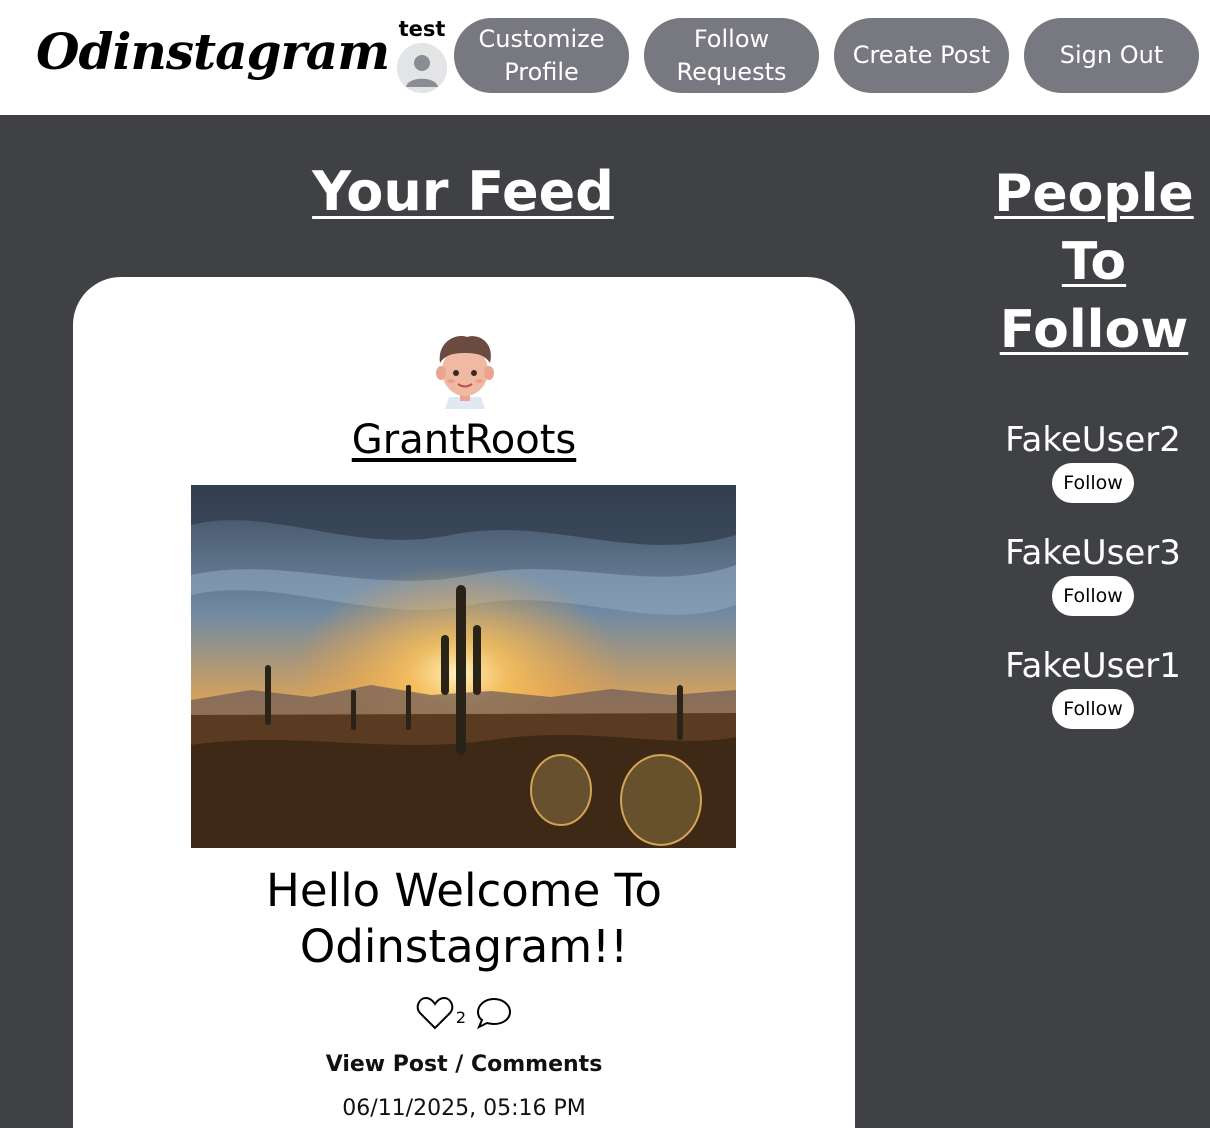  I want to click on post-timestamp: 06/11/2025, 05:16 PM, so click(464, 1108).